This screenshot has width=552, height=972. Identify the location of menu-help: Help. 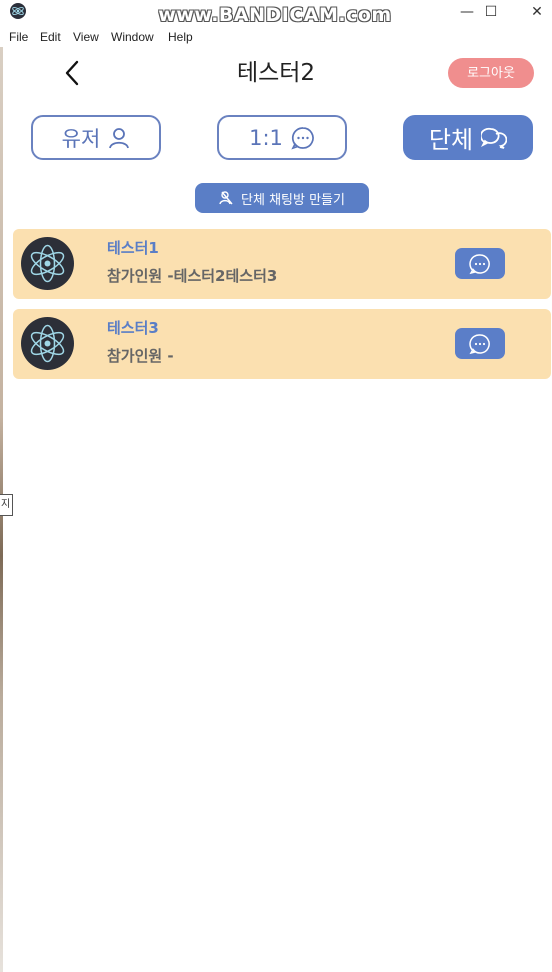
(180, 37).